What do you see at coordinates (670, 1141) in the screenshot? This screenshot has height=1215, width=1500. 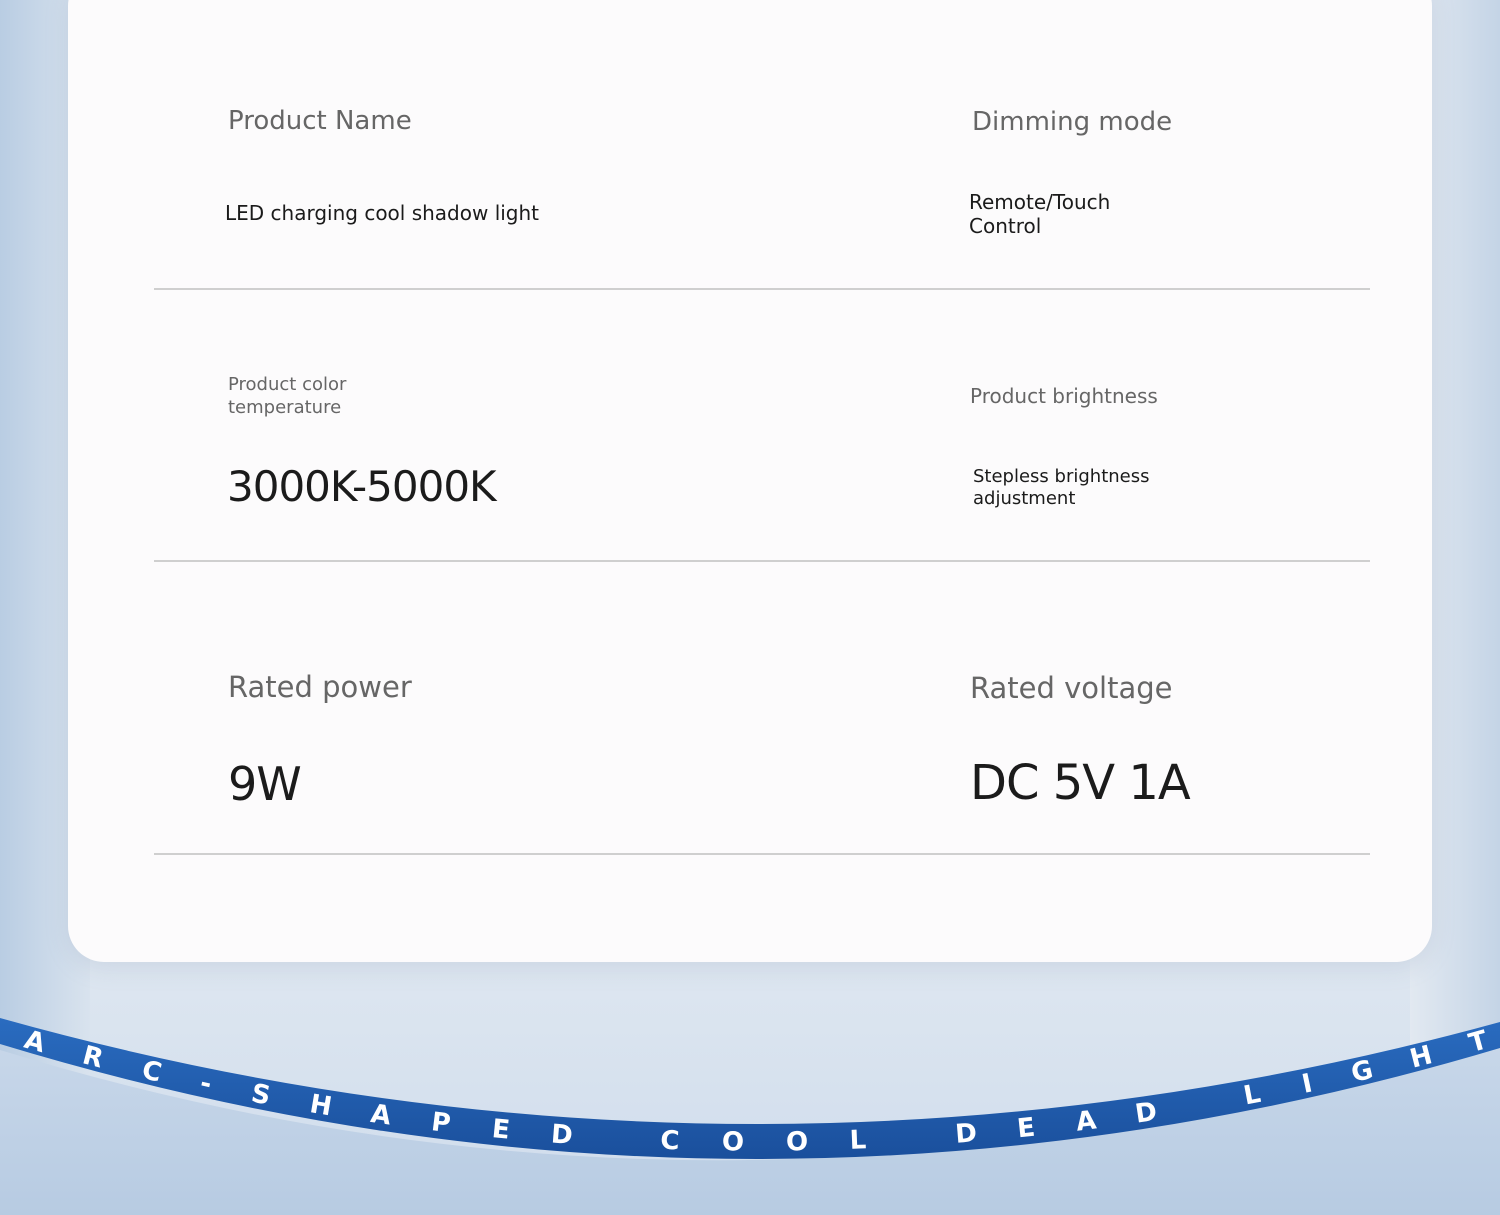 I see `arc-banner-letter: C` at bounding box center [670, 1141].